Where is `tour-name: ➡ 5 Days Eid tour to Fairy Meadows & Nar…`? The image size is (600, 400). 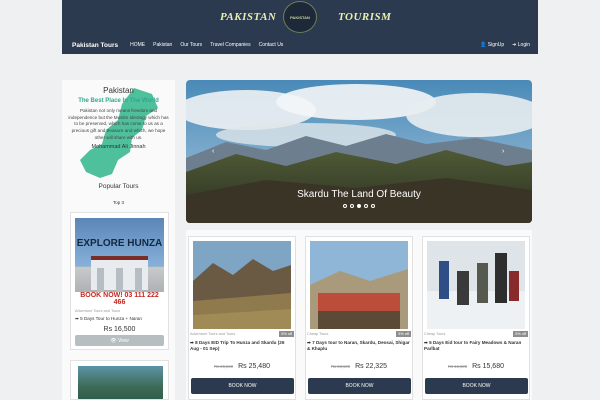 tour-name: ➡ 5 Days Eid tour to Fairy Meadows & Nar… is located at coordinates (476, 346).